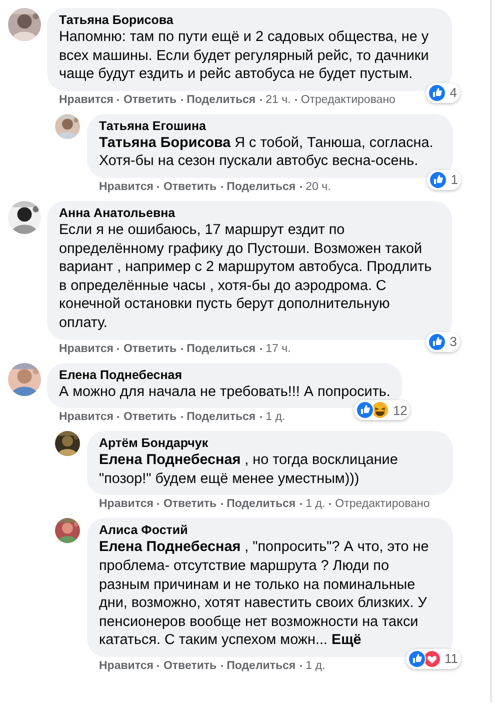 This screenshot has width=496, height=704. I want to click on comment-text: Елена Поднебесная , но тогда восклицание "позор!" будем ещё менее уместным))), so click(249, 469).